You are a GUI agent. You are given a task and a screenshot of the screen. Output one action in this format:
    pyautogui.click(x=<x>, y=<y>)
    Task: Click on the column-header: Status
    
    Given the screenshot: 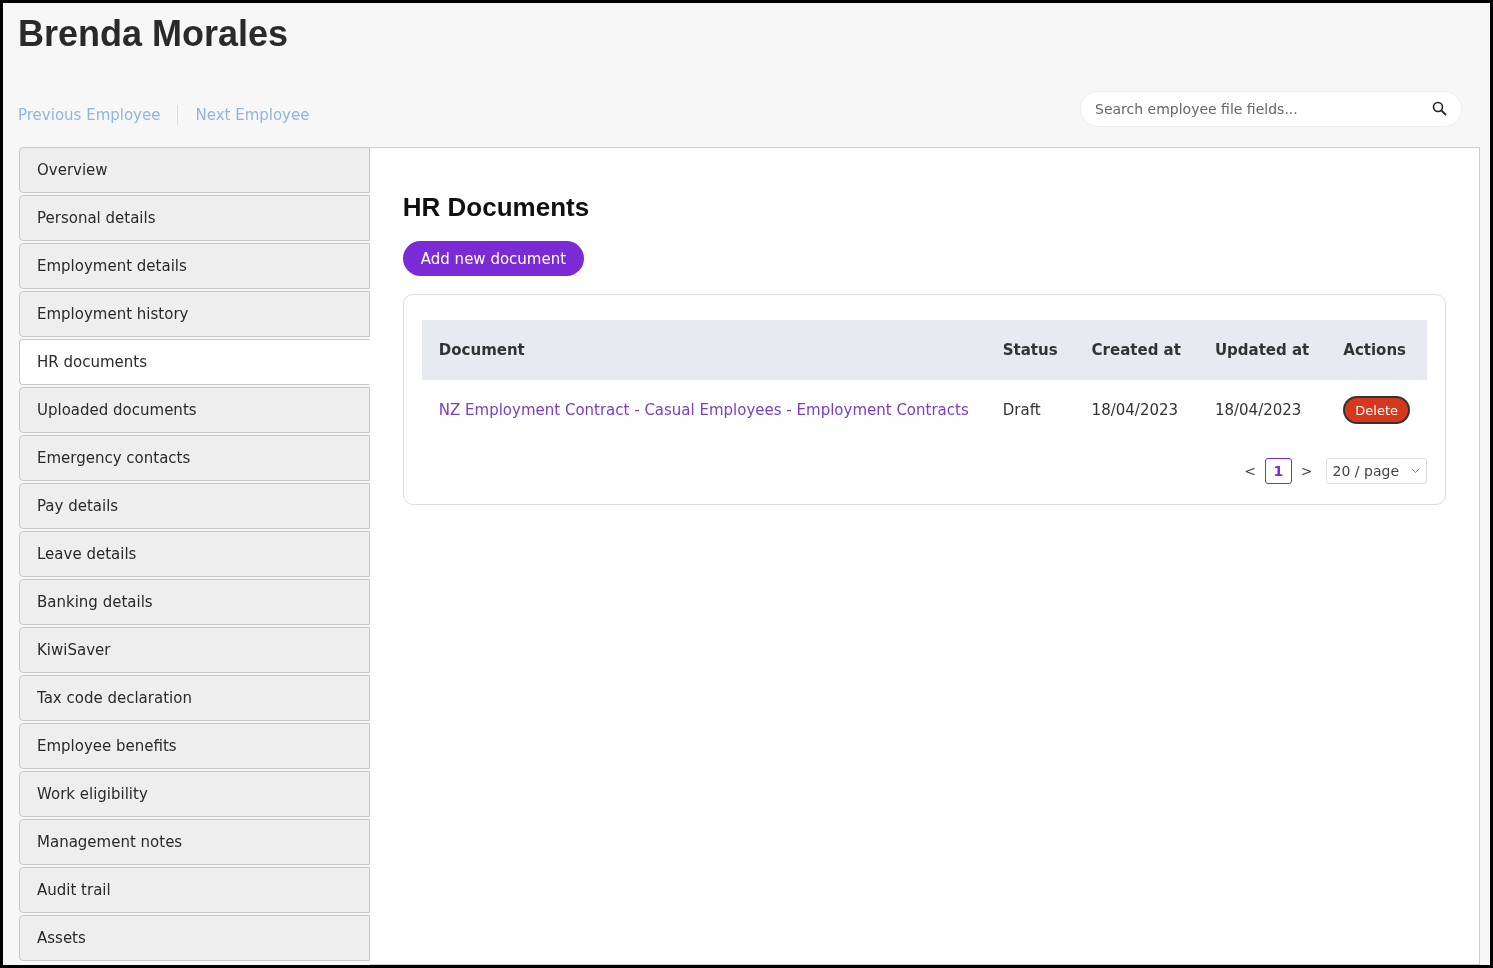 What is the action you would take?
    pyautogui.click(x=1030, y=350)
    